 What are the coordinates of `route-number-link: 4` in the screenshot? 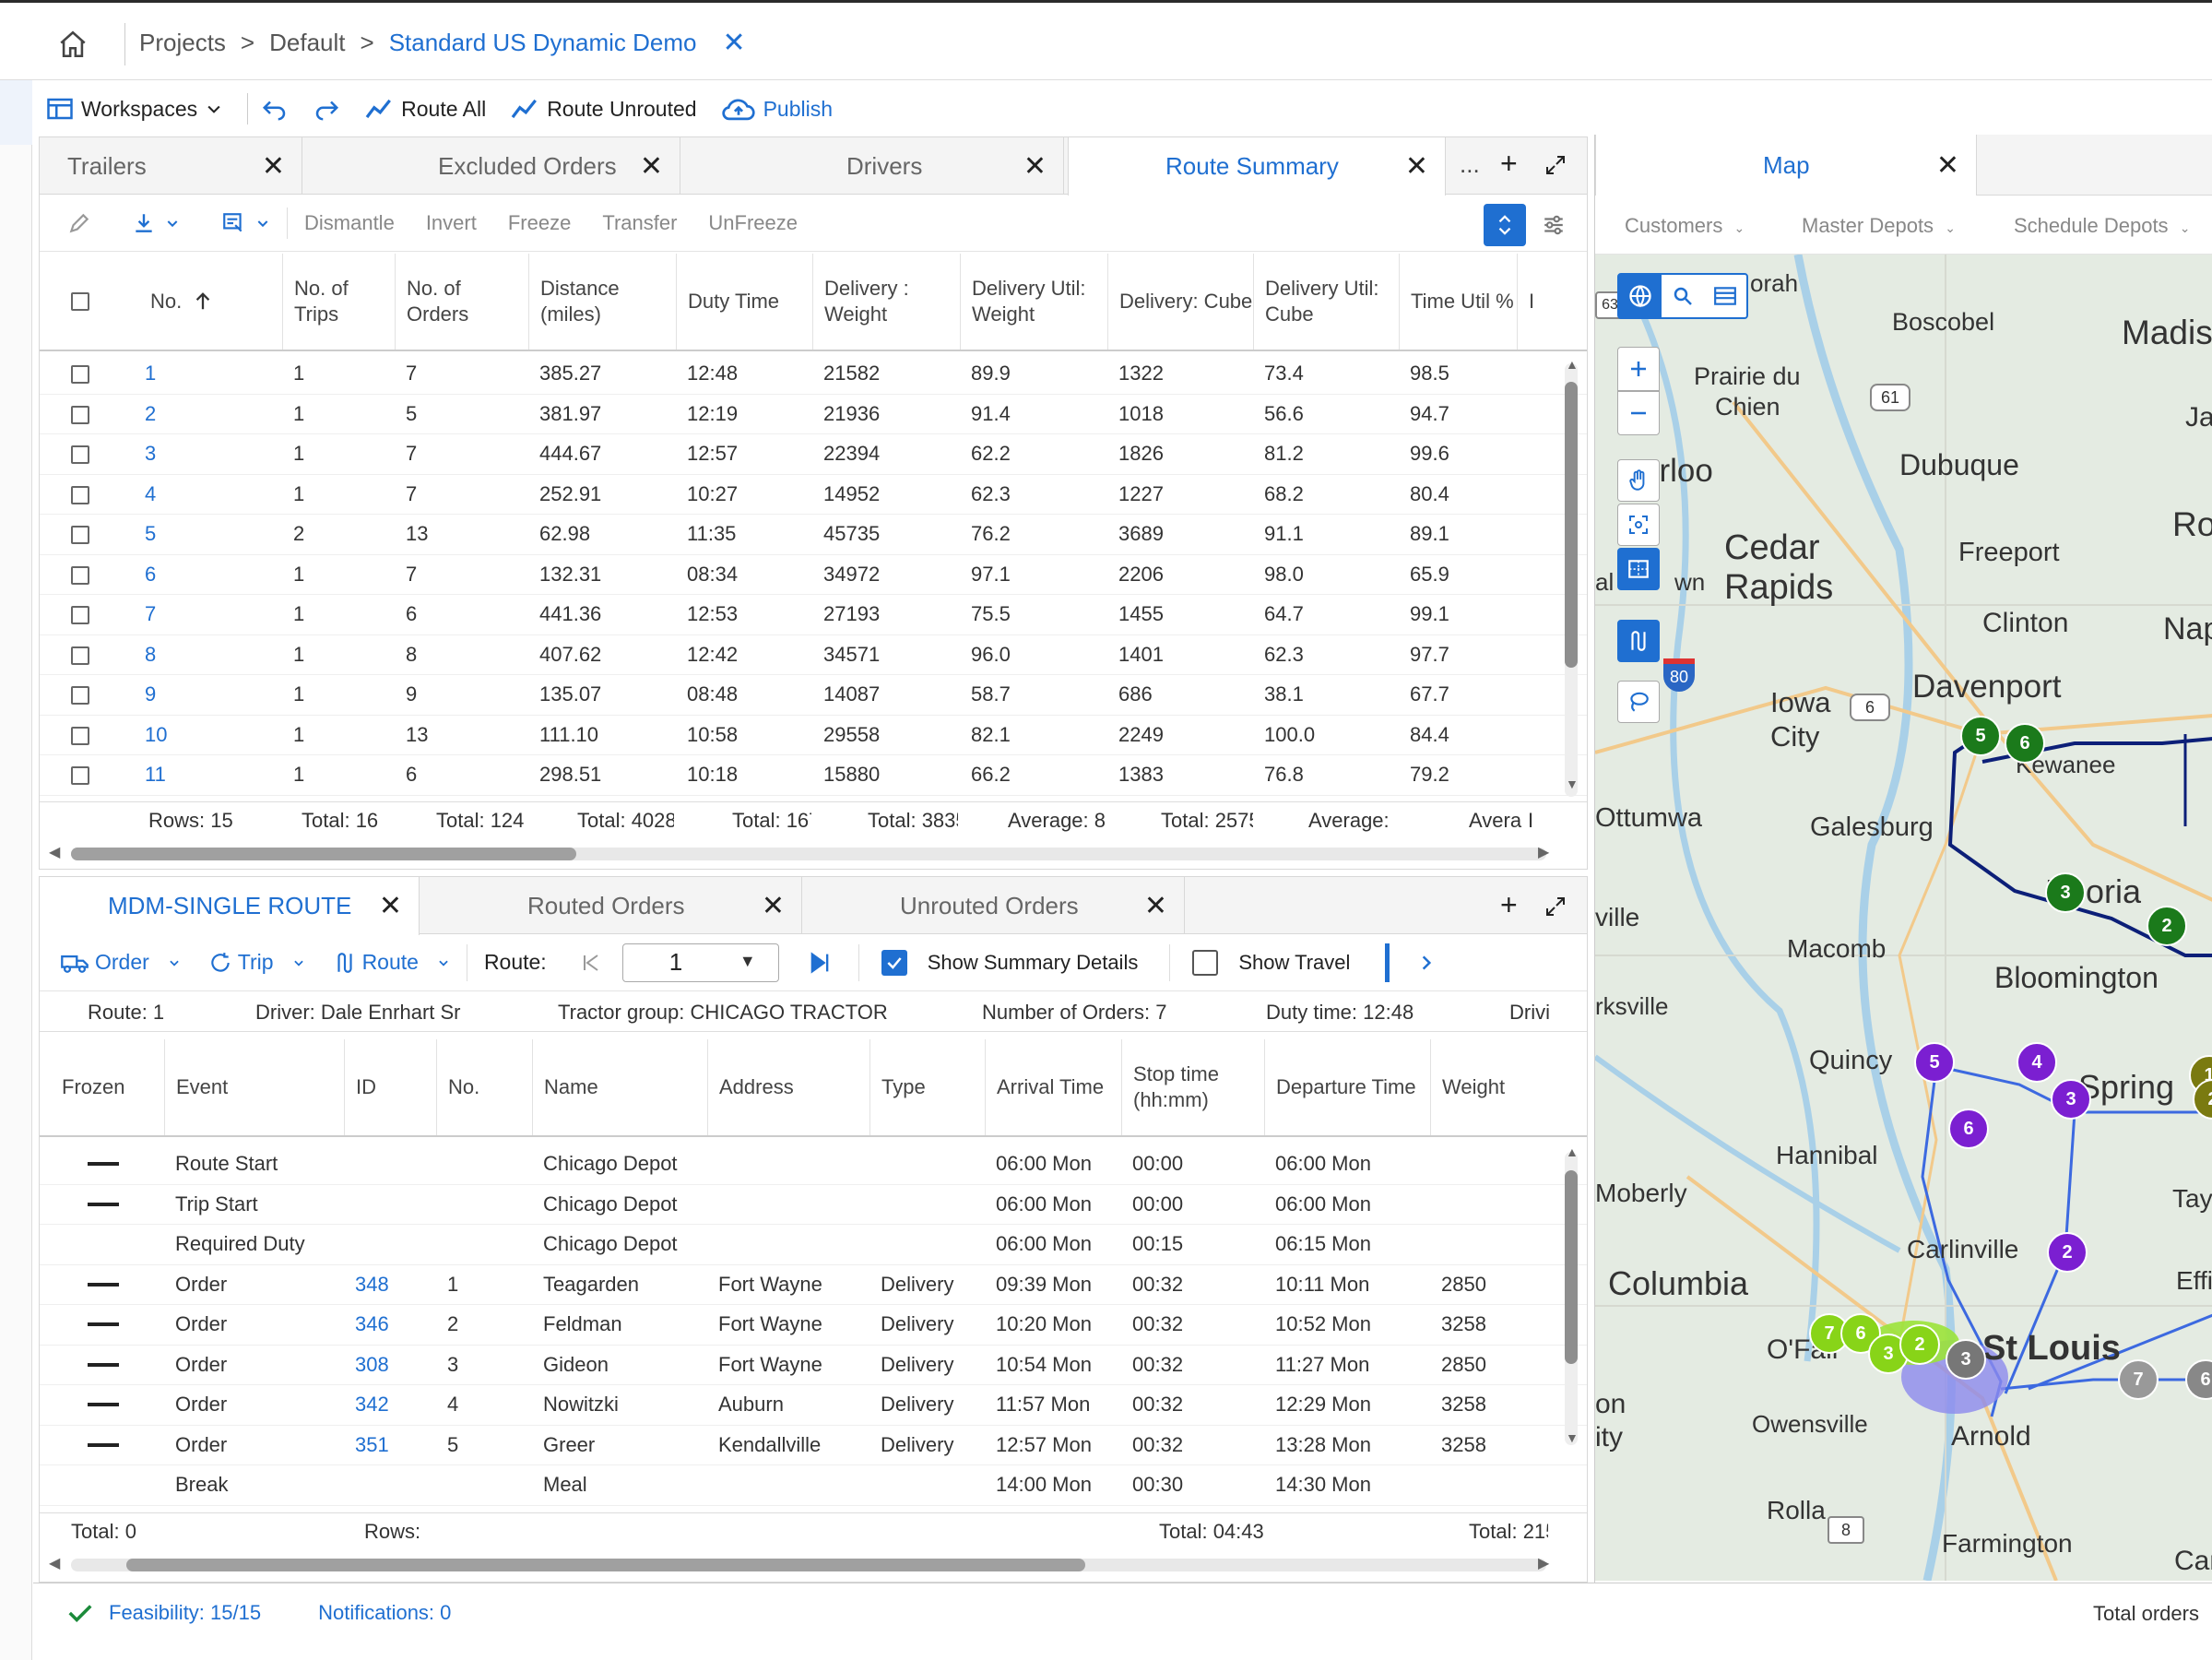 It's located at (145, 495).